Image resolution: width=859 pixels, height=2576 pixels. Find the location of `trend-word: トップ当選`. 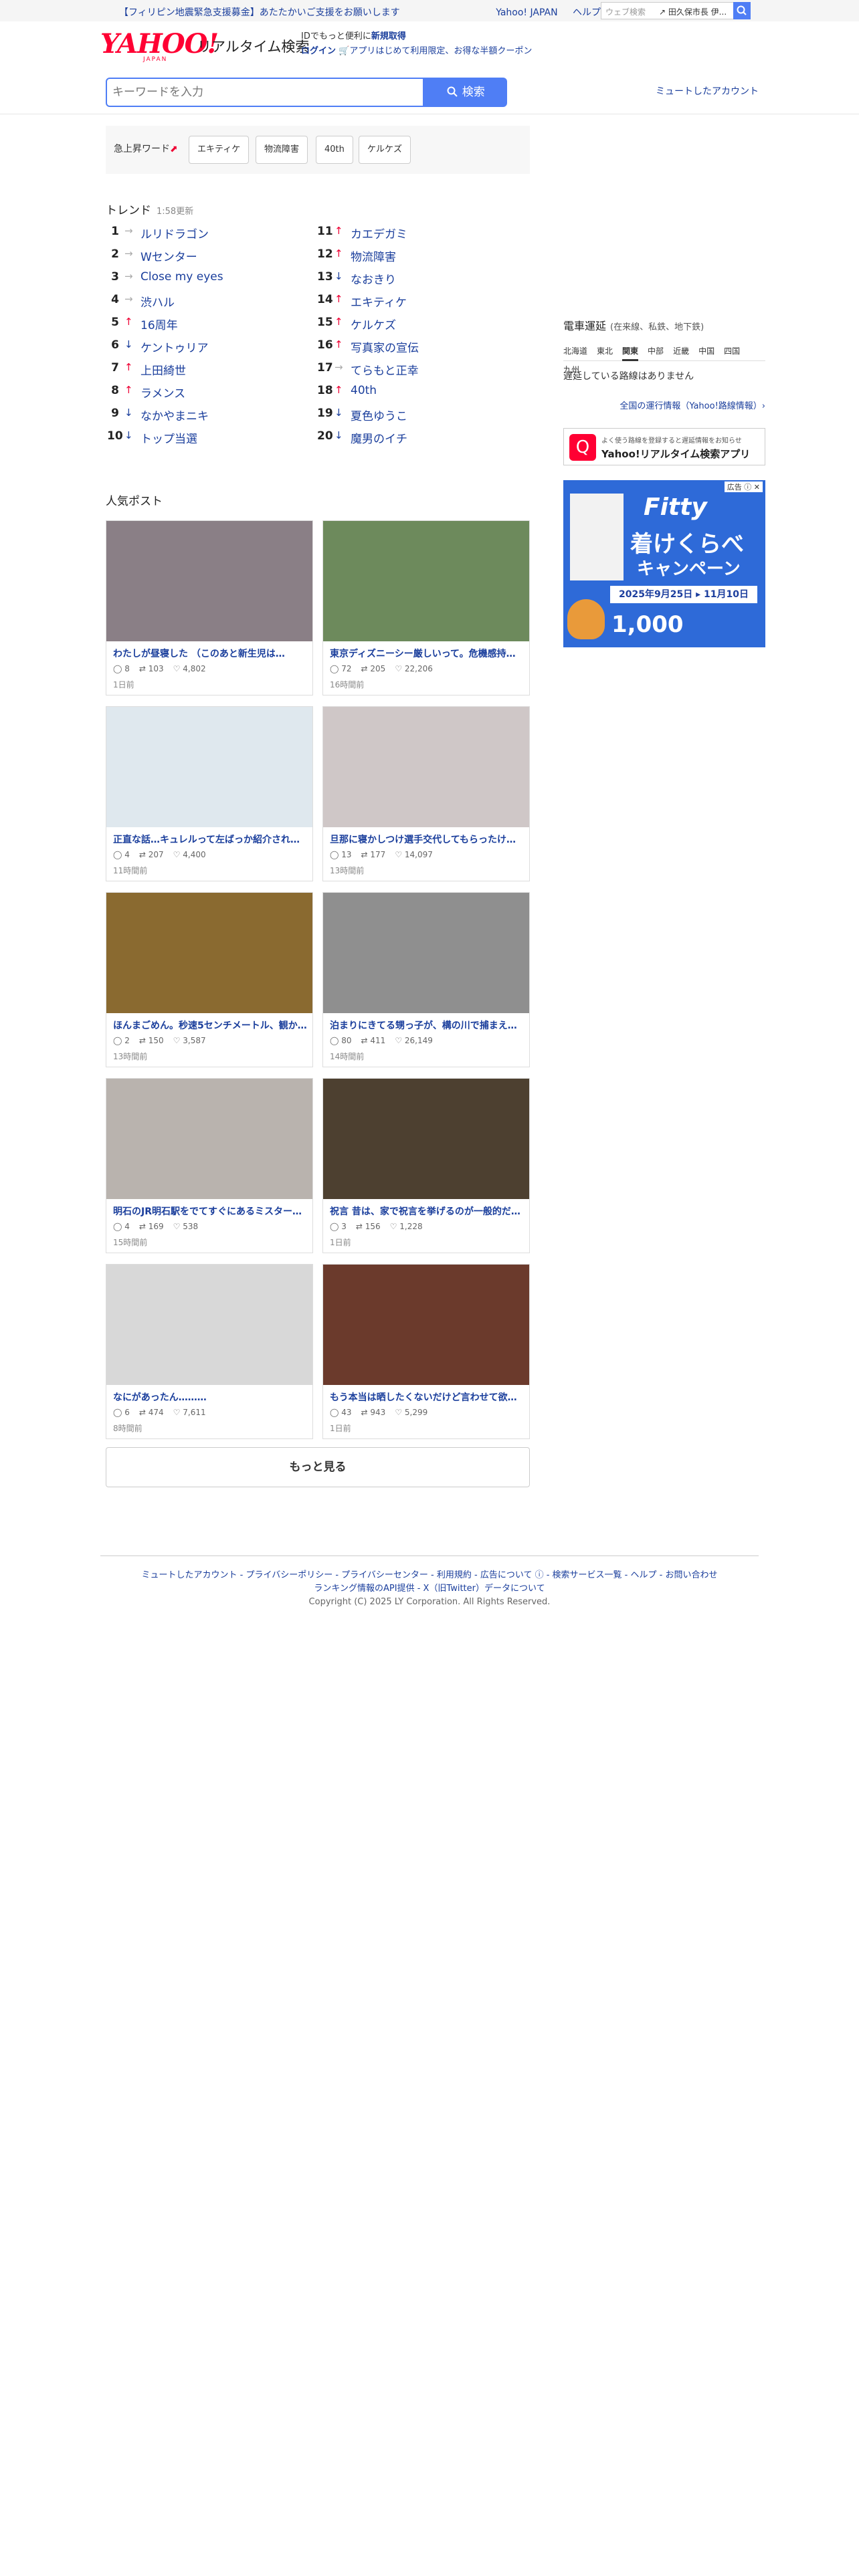

trend-word: トップ当選 is located at coordinates (168, 437).